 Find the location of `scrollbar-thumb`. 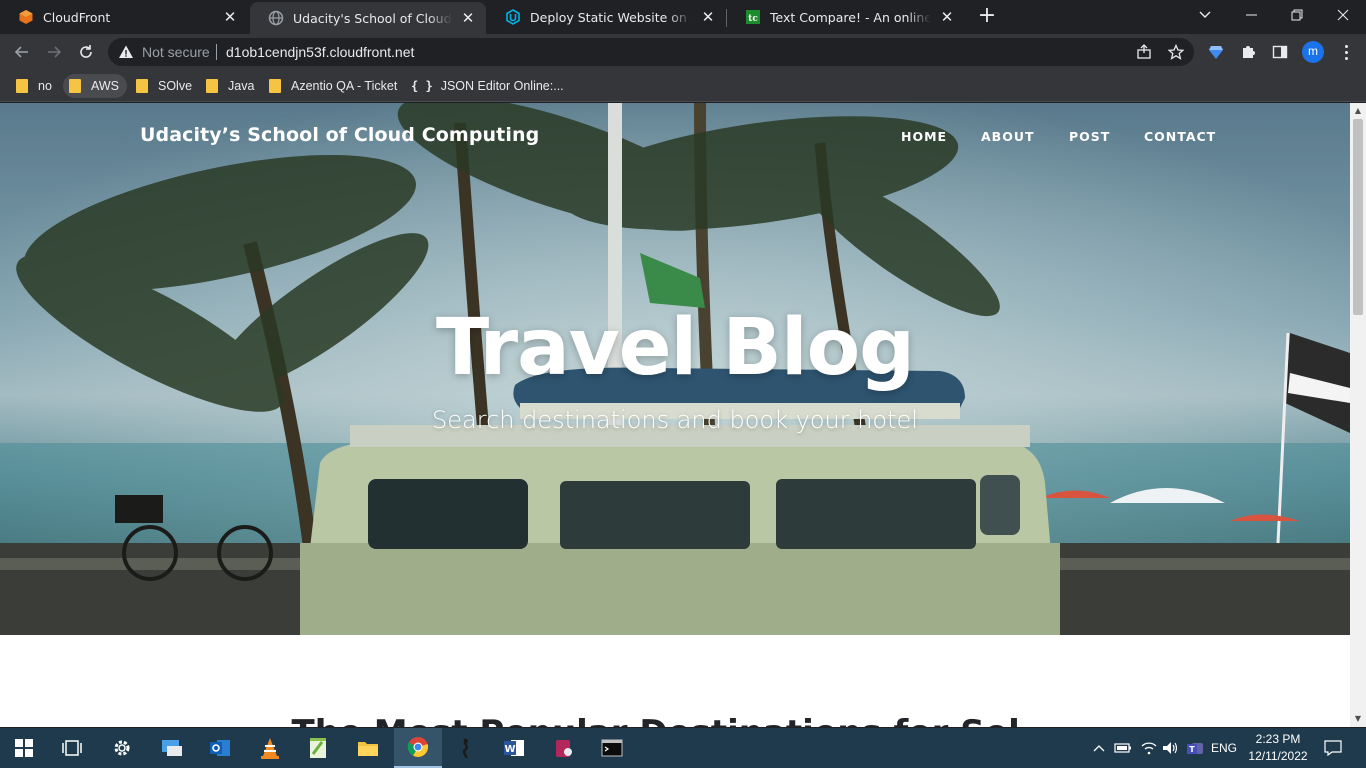

scrollbar-thumb is located at coordinates (1358, 217).